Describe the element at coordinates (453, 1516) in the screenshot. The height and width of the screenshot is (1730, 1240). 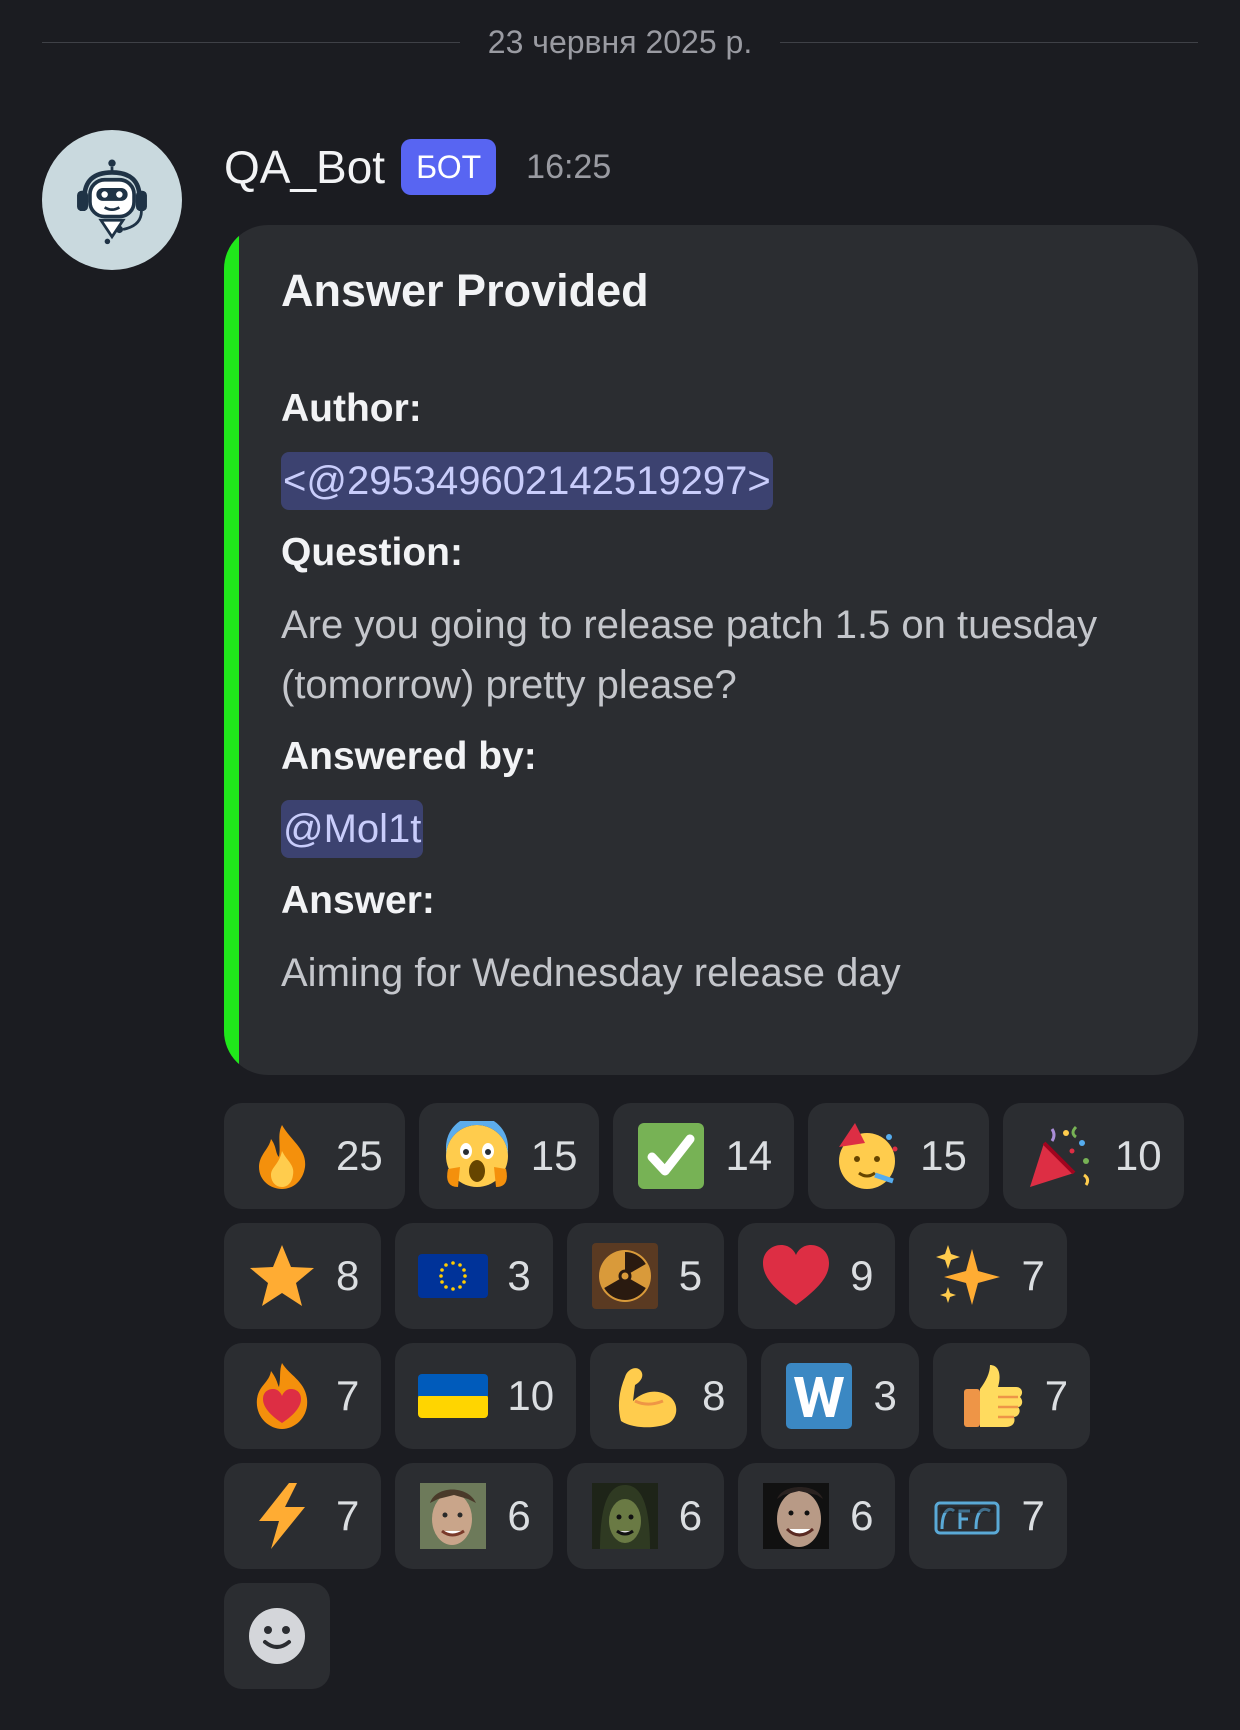
I see `custom-face-1-icon` at that location.